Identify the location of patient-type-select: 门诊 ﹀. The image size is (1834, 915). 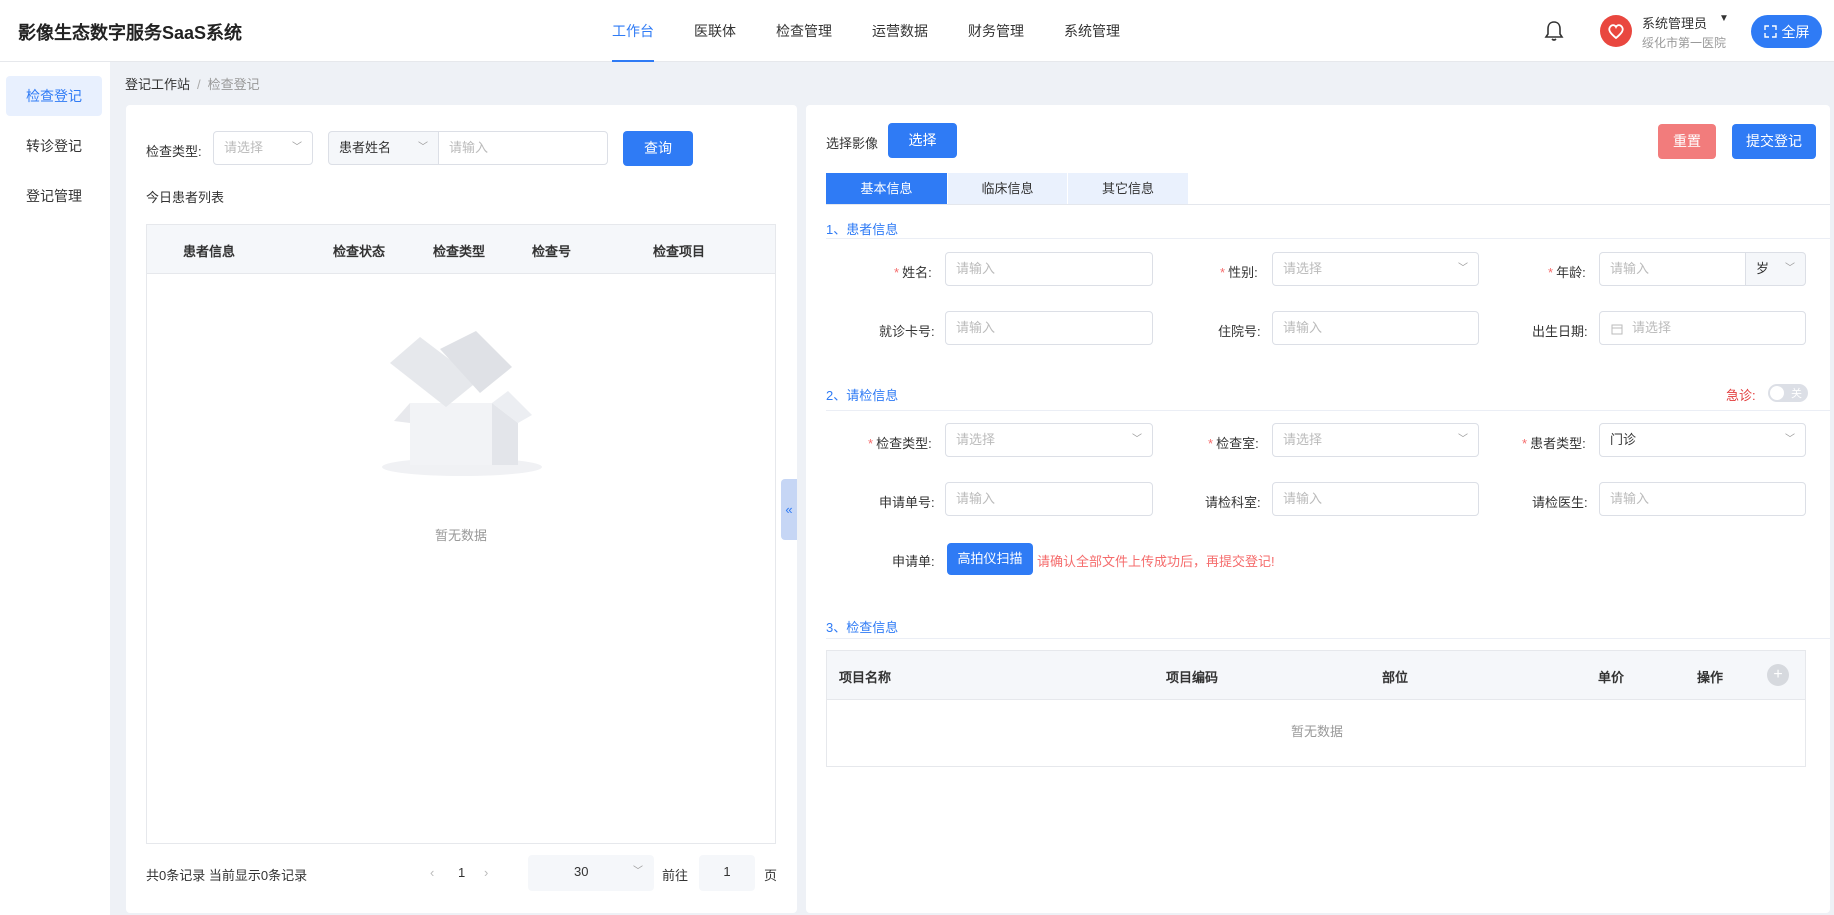
(1702, 440).